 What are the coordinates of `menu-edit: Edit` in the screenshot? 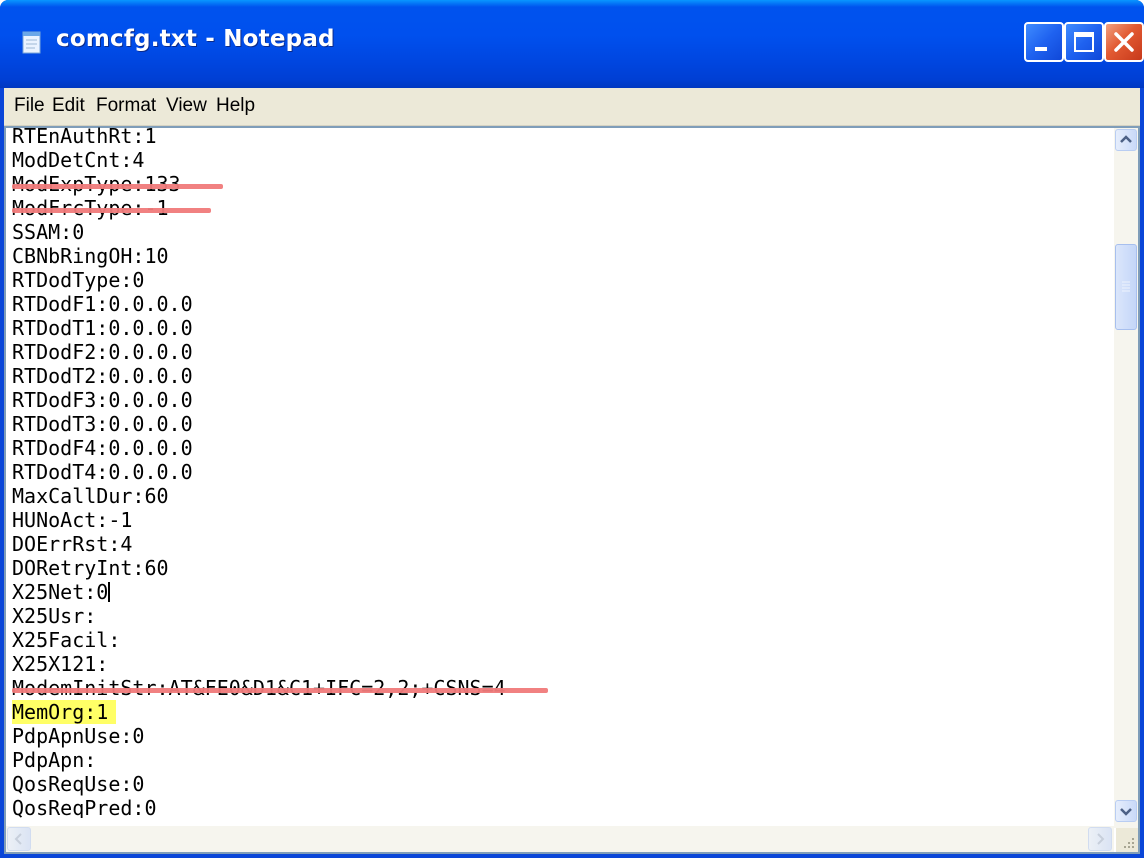 It's located at (68, 106).